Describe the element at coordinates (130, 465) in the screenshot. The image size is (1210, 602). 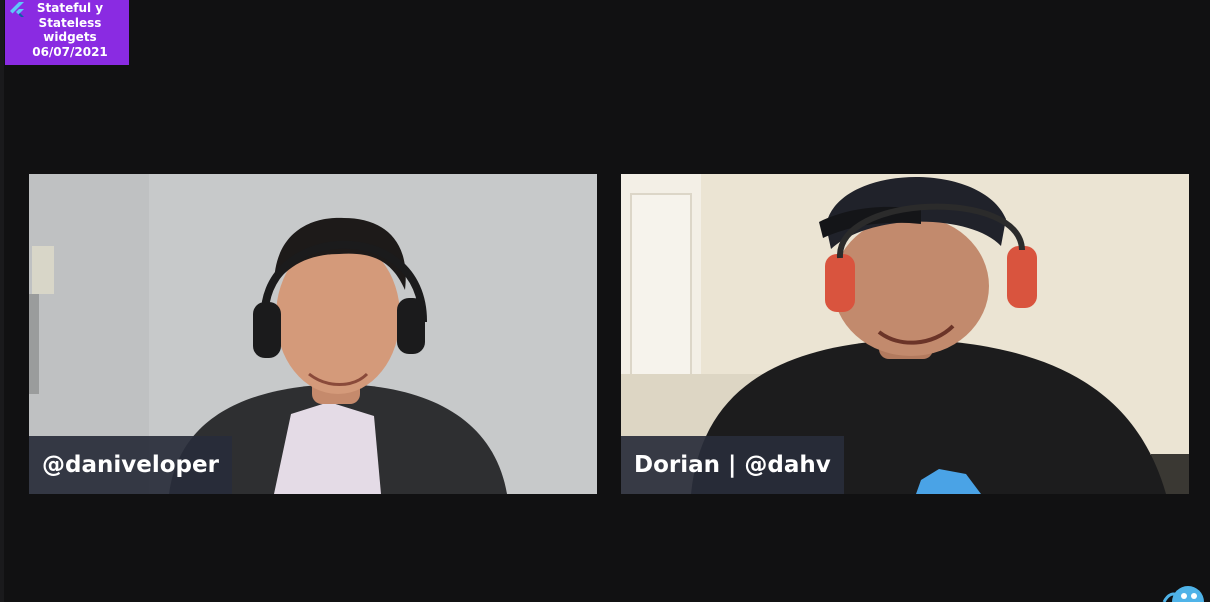
I see `participant-name-label: @daniveloper` at that location.